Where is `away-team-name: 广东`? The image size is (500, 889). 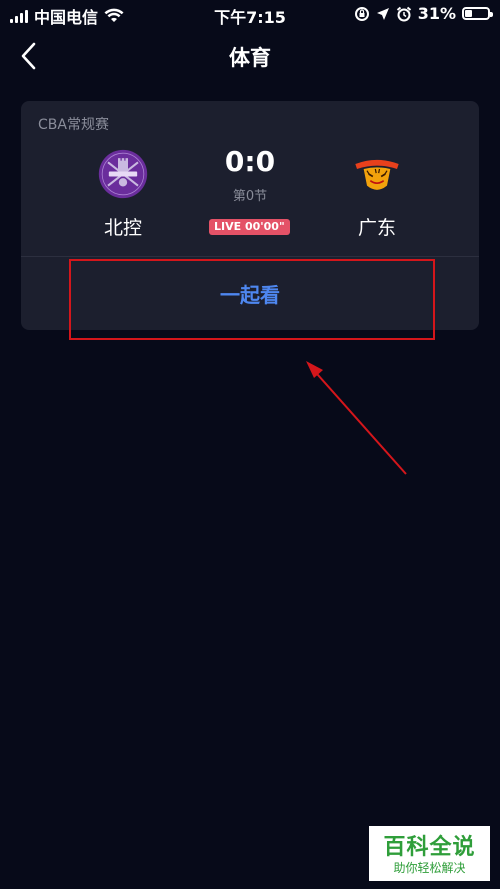 away-team-name: 广东 is located at coordinates (376, 228).